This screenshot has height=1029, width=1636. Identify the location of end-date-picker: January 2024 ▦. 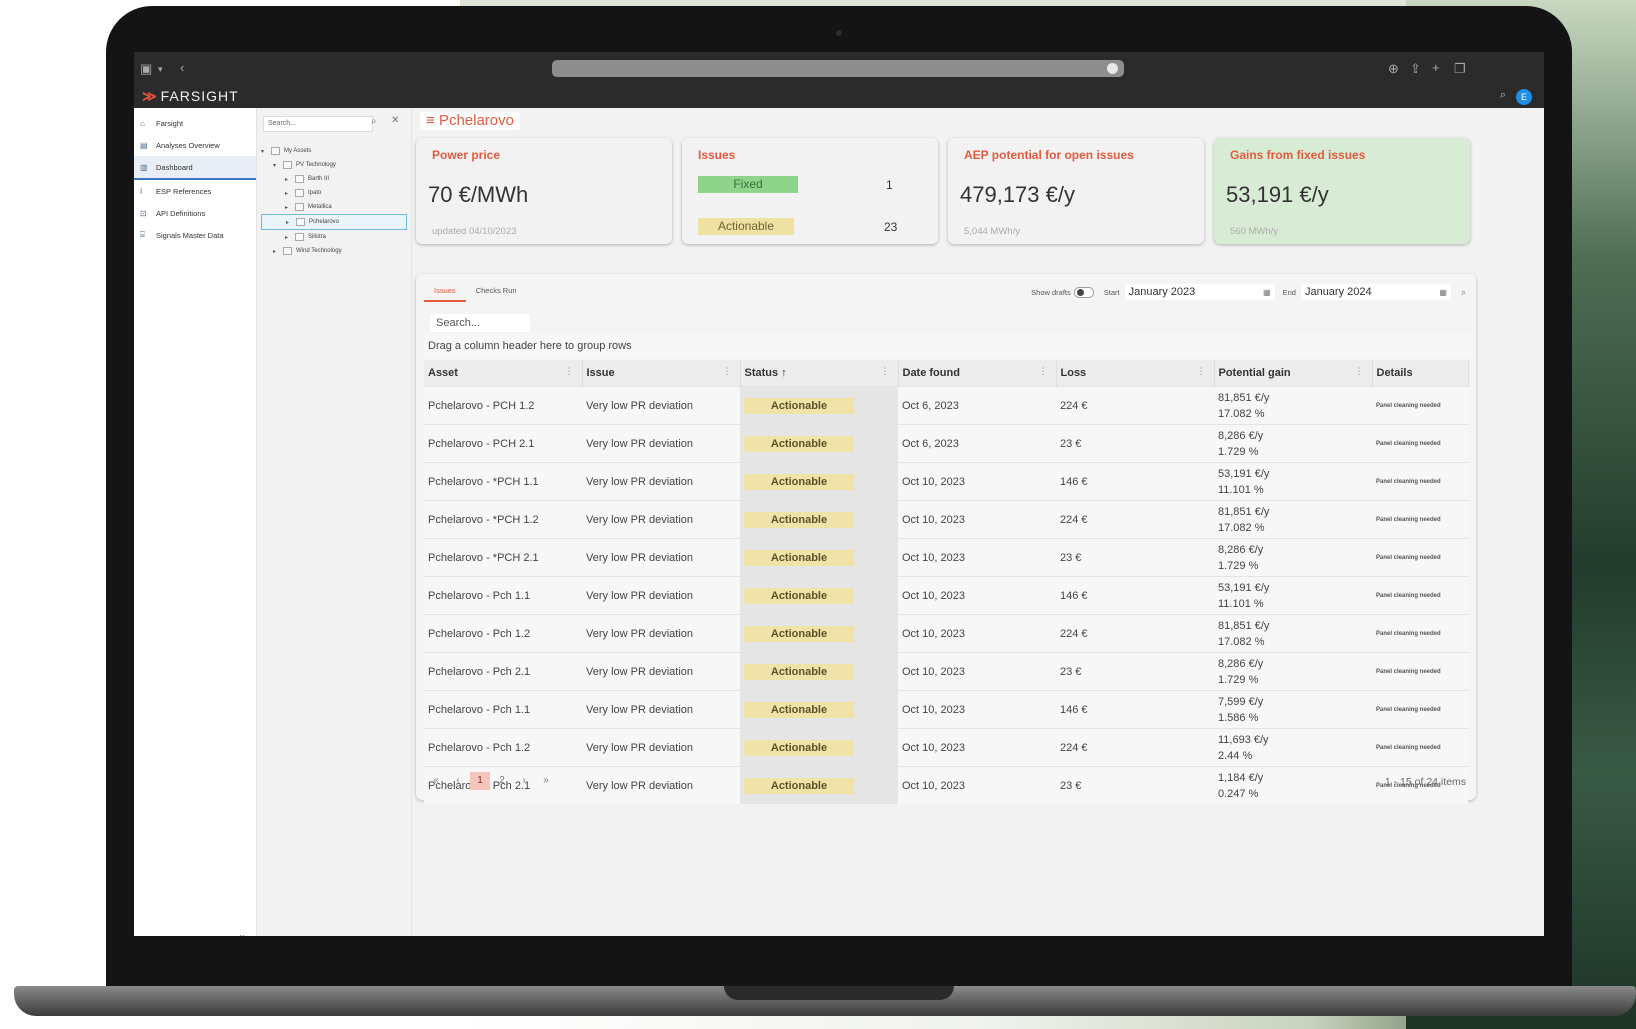
(1375, 292).